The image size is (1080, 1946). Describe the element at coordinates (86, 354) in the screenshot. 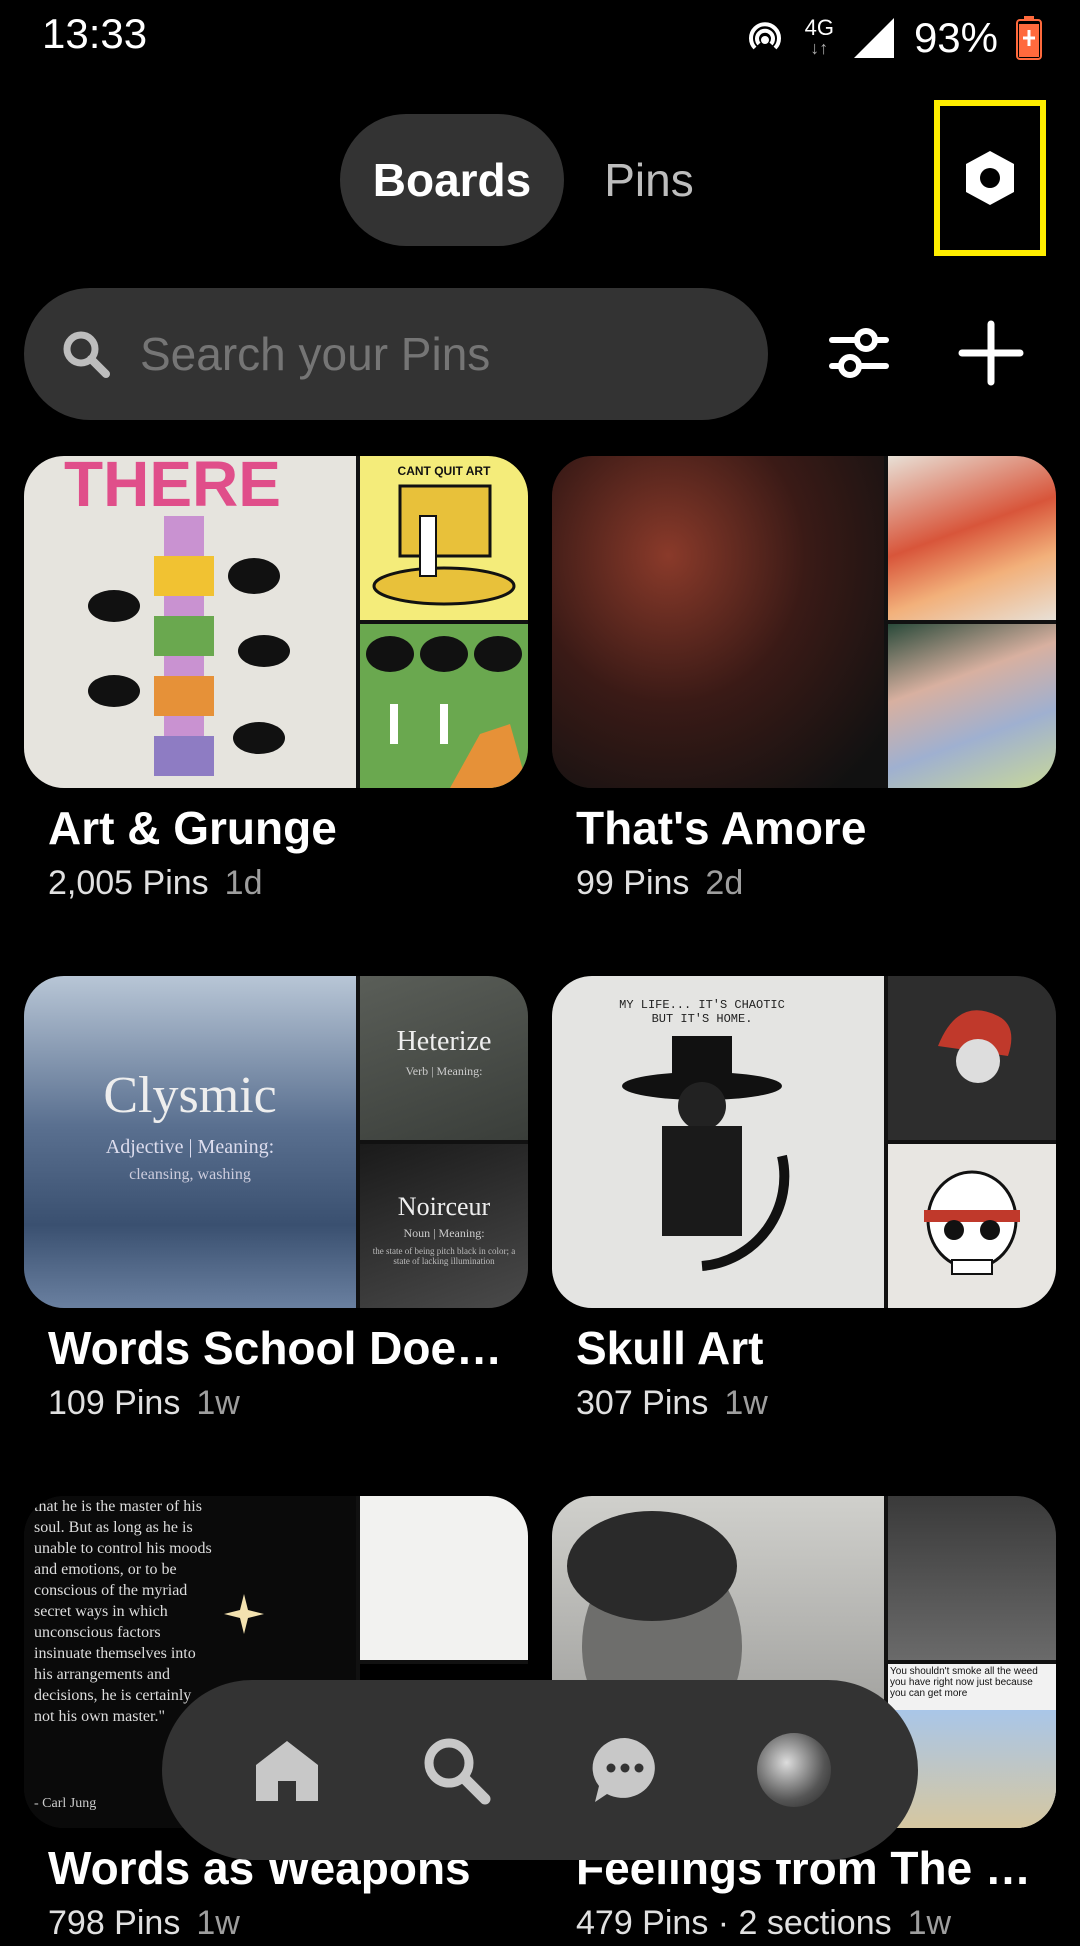

I see `search-icon` at that location.